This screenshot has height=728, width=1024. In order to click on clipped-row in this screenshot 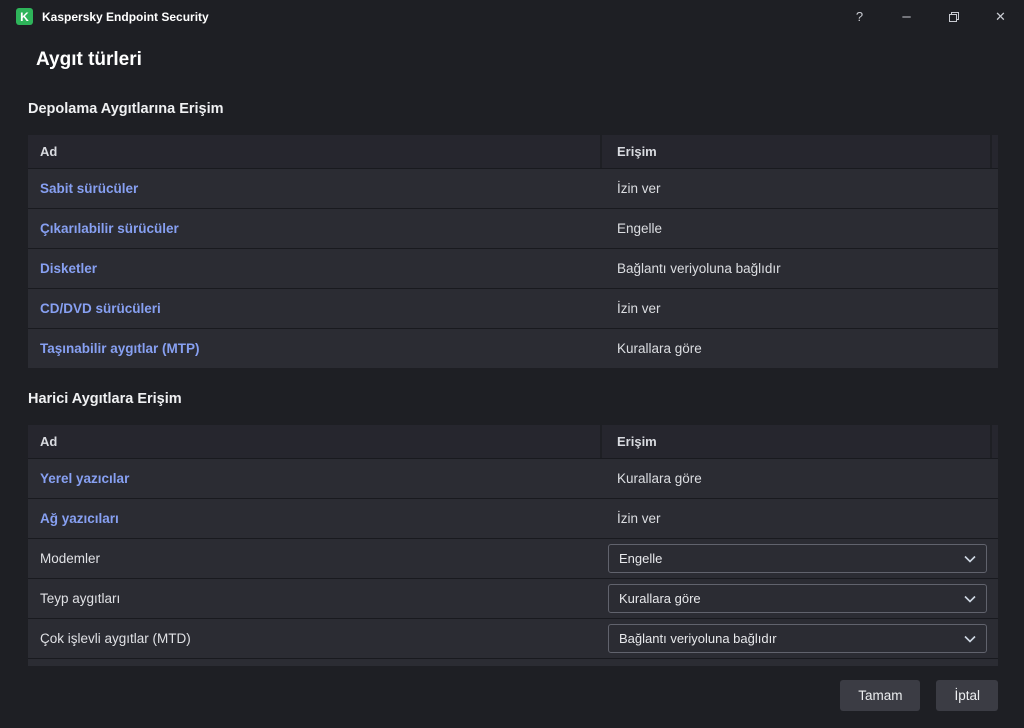, I will do `click(513, 662)`.